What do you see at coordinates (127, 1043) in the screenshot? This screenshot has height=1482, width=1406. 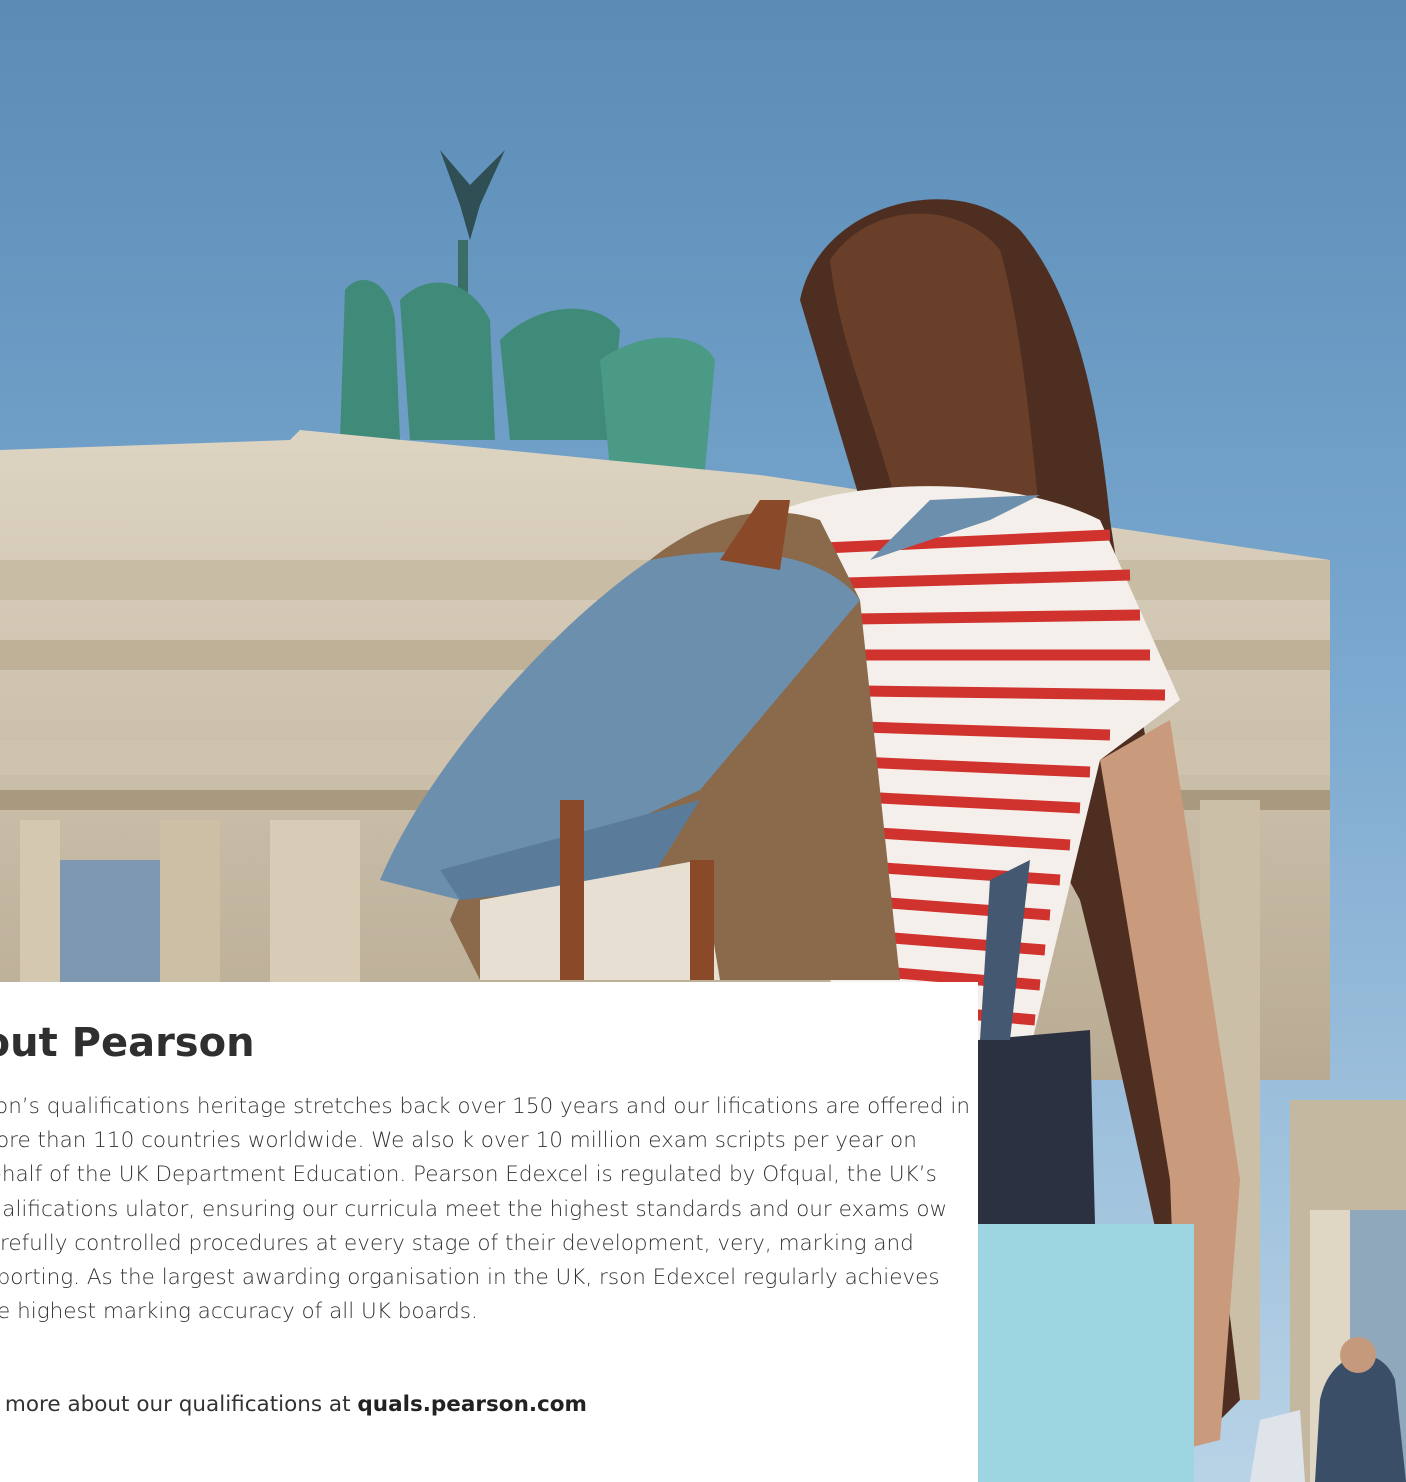 I see `about-heading: bout Pearson` at bounding box center [127, 1043].